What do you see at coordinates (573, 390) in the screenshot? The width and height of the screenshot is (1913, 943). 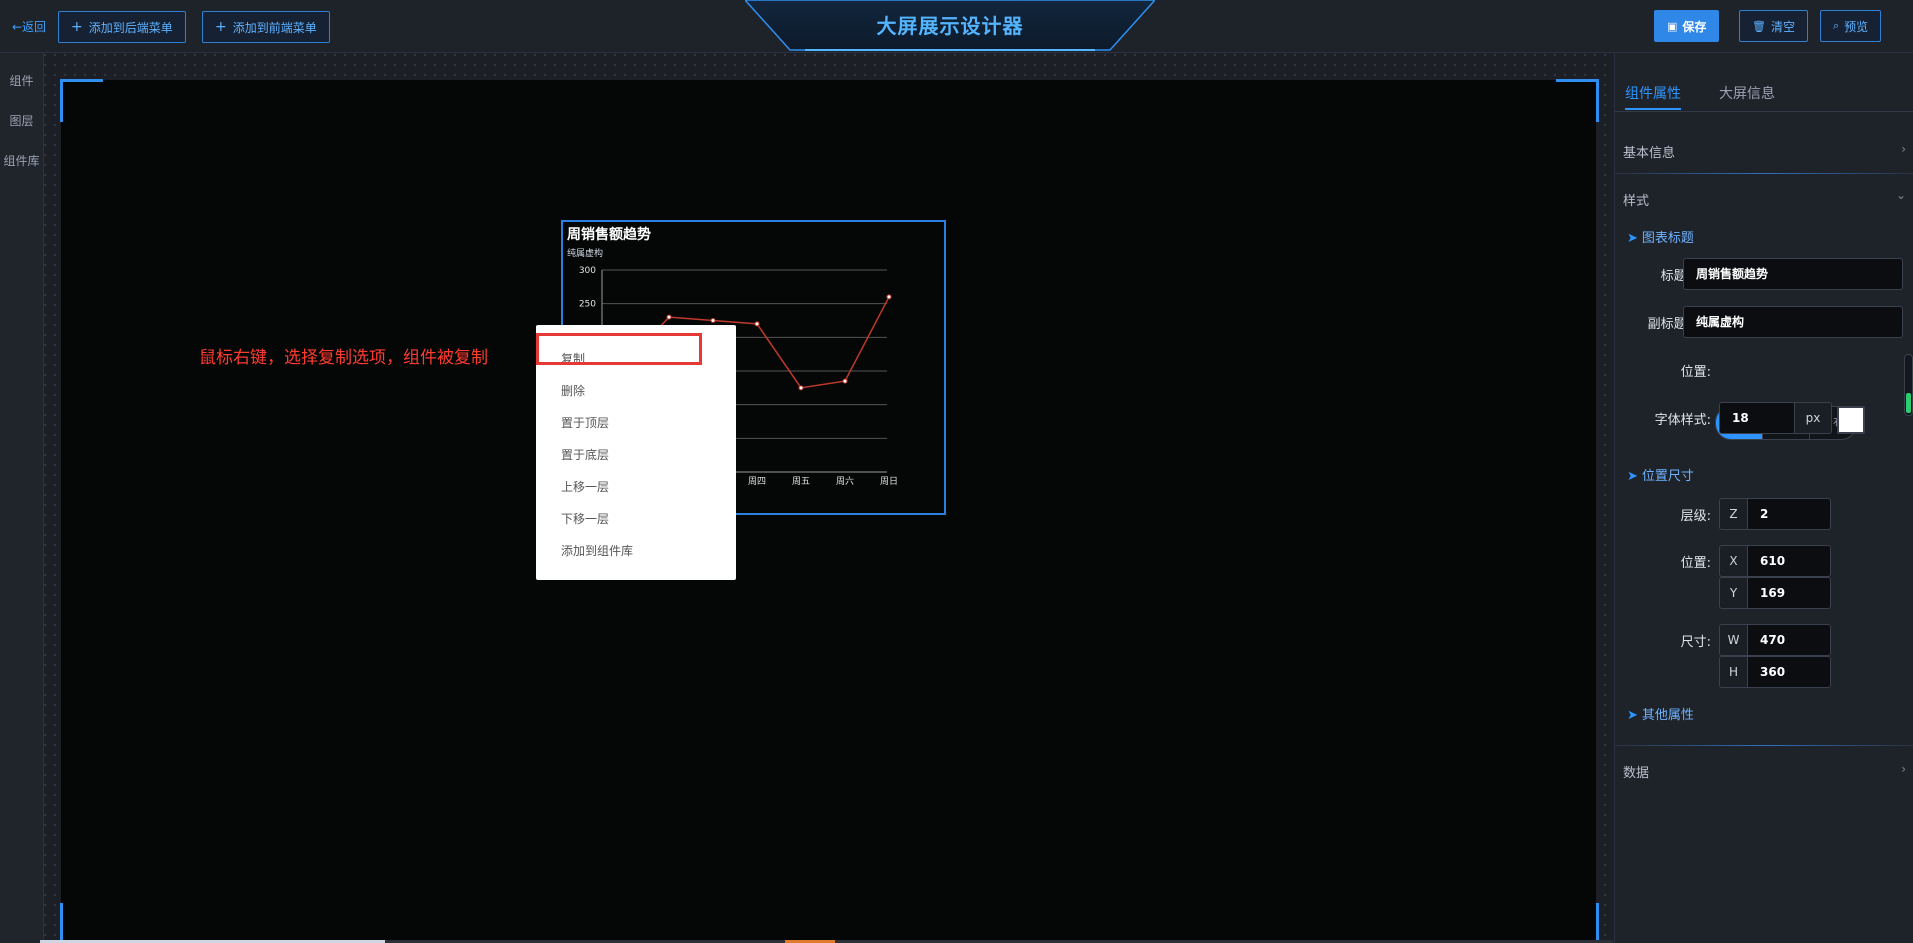 I see `menu-item-delete: 删除` at bounding box center [573, 390].